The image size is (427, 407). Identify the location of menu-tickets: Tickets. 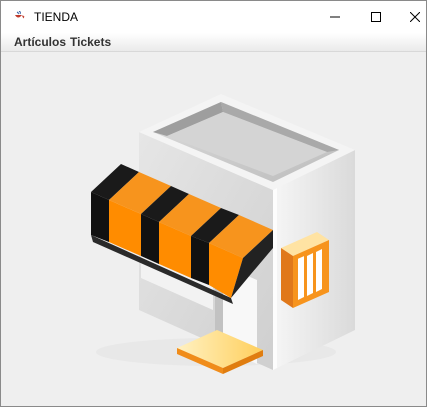
(90, 42).